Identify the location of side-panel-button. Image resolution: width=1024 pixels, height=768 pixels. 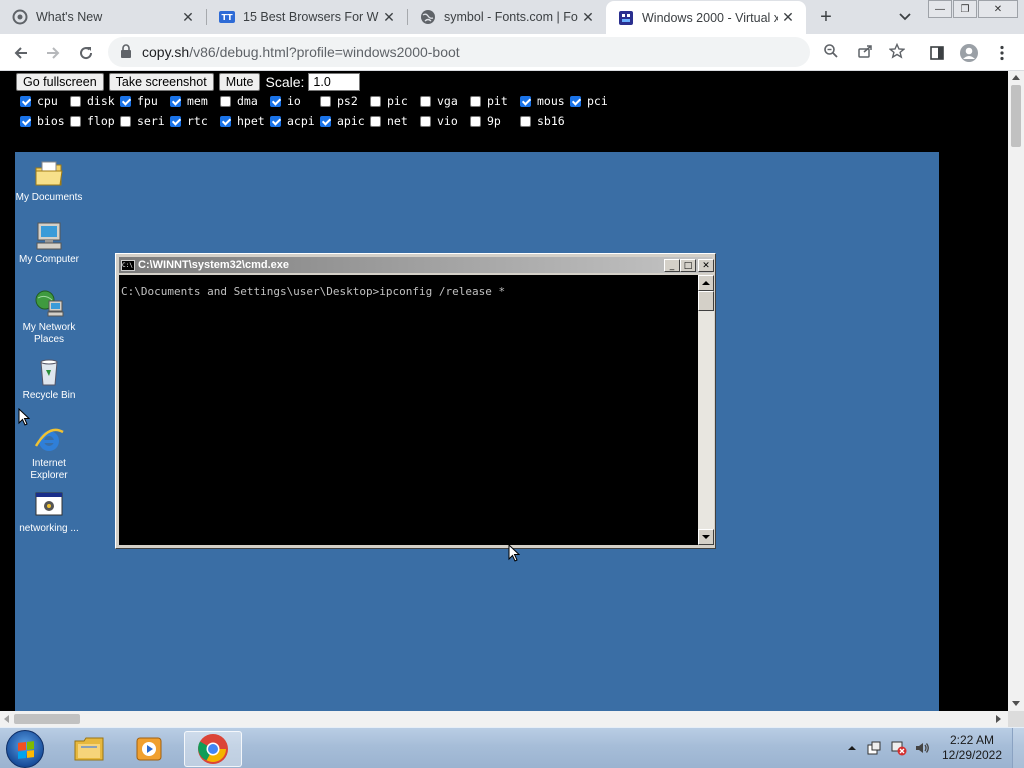
(937, 53).